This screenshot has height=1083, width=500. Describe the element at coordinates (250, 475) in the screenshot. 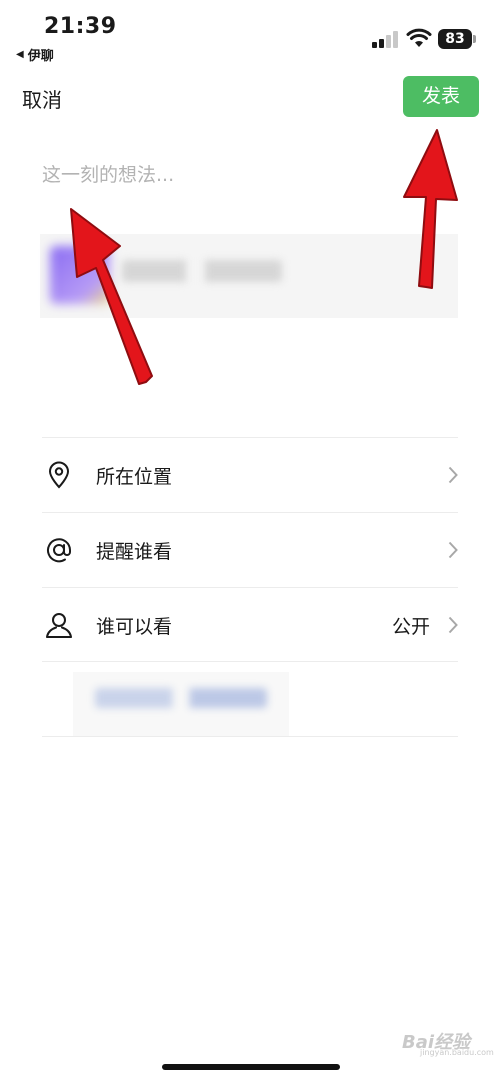

I see `option-location: 所在位置` at that location.